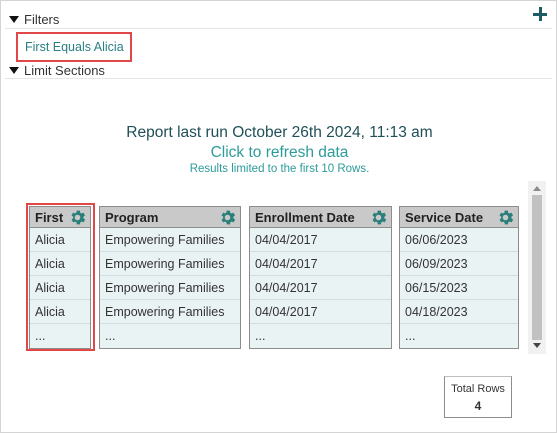 This screenshot has width=557, height=433. I want to click on table-cell: 04/18/2023, so click(459, 312).